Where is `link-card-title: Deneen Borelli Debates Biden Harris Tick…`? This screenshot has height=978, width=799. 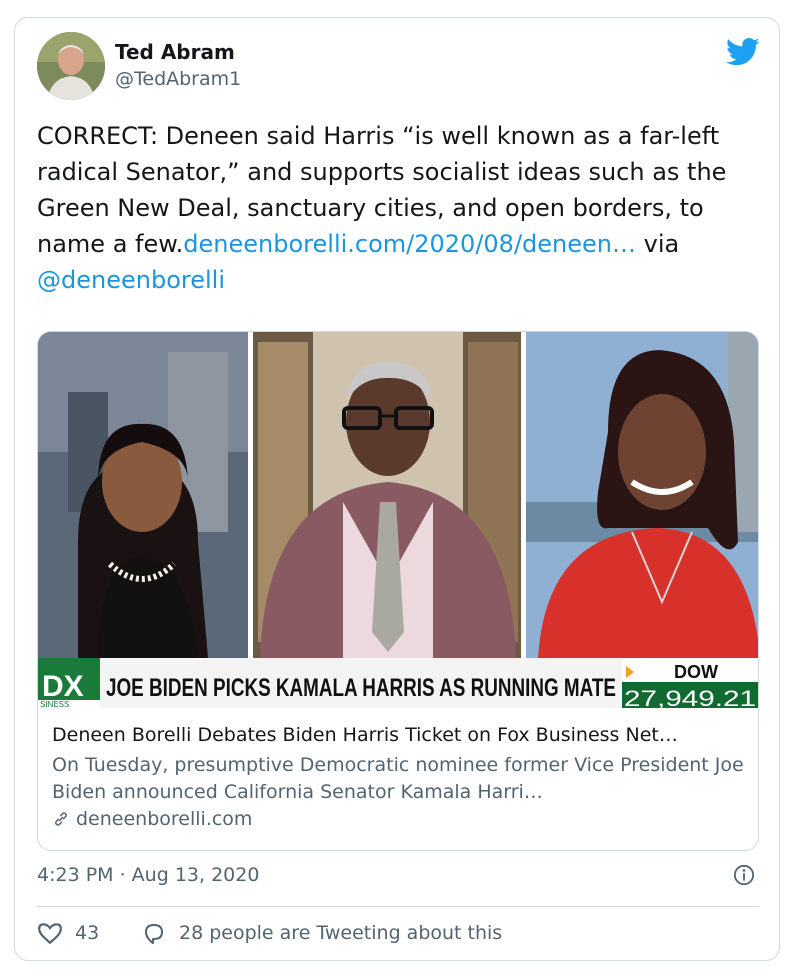 link-card-title: Deneen Borelli Debates Biden Harris Tick… is located at coordinates (402, 735).